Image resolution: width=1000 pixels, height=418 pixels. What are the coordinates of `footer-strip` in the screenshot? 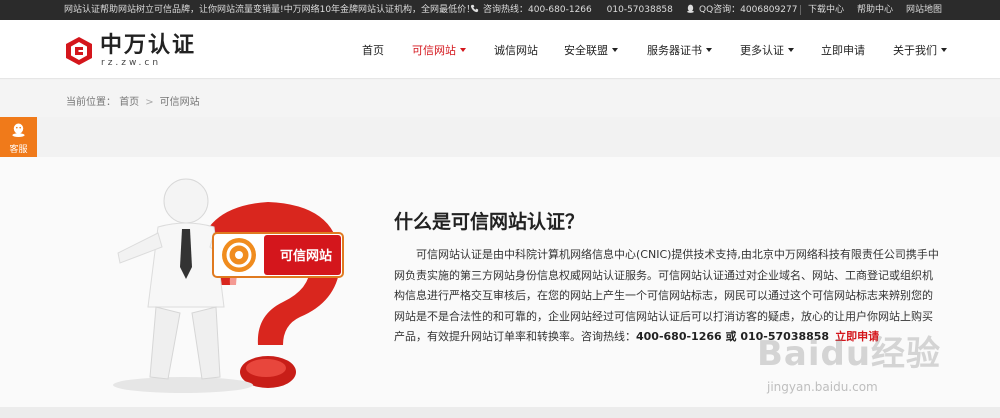 It's located at (500, 412).